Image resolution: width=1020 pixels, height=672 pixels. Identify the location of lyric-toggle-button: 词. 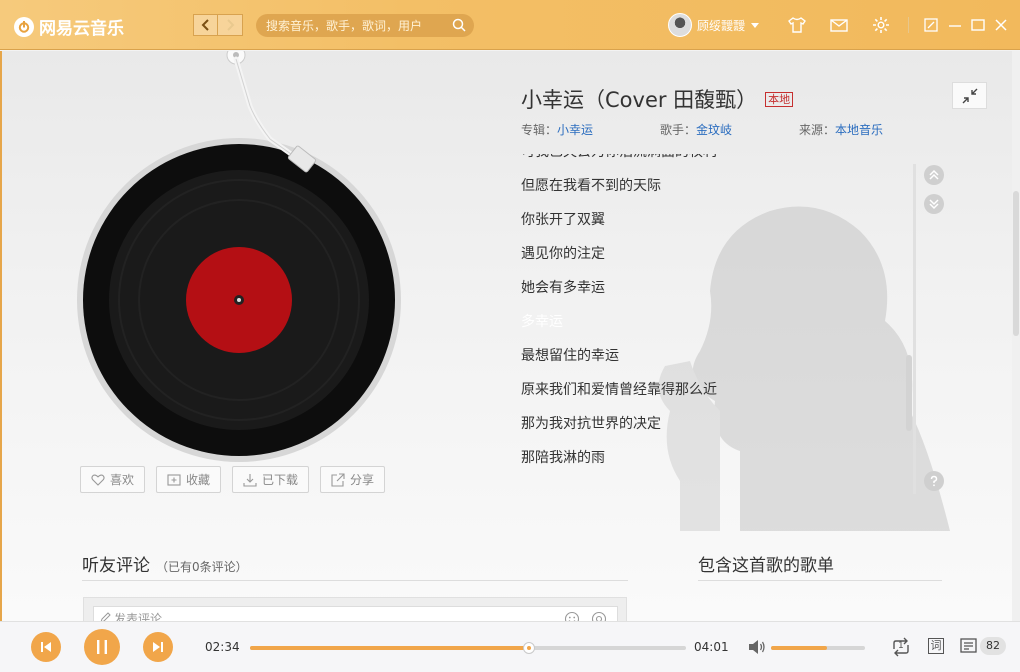
(936, 646).